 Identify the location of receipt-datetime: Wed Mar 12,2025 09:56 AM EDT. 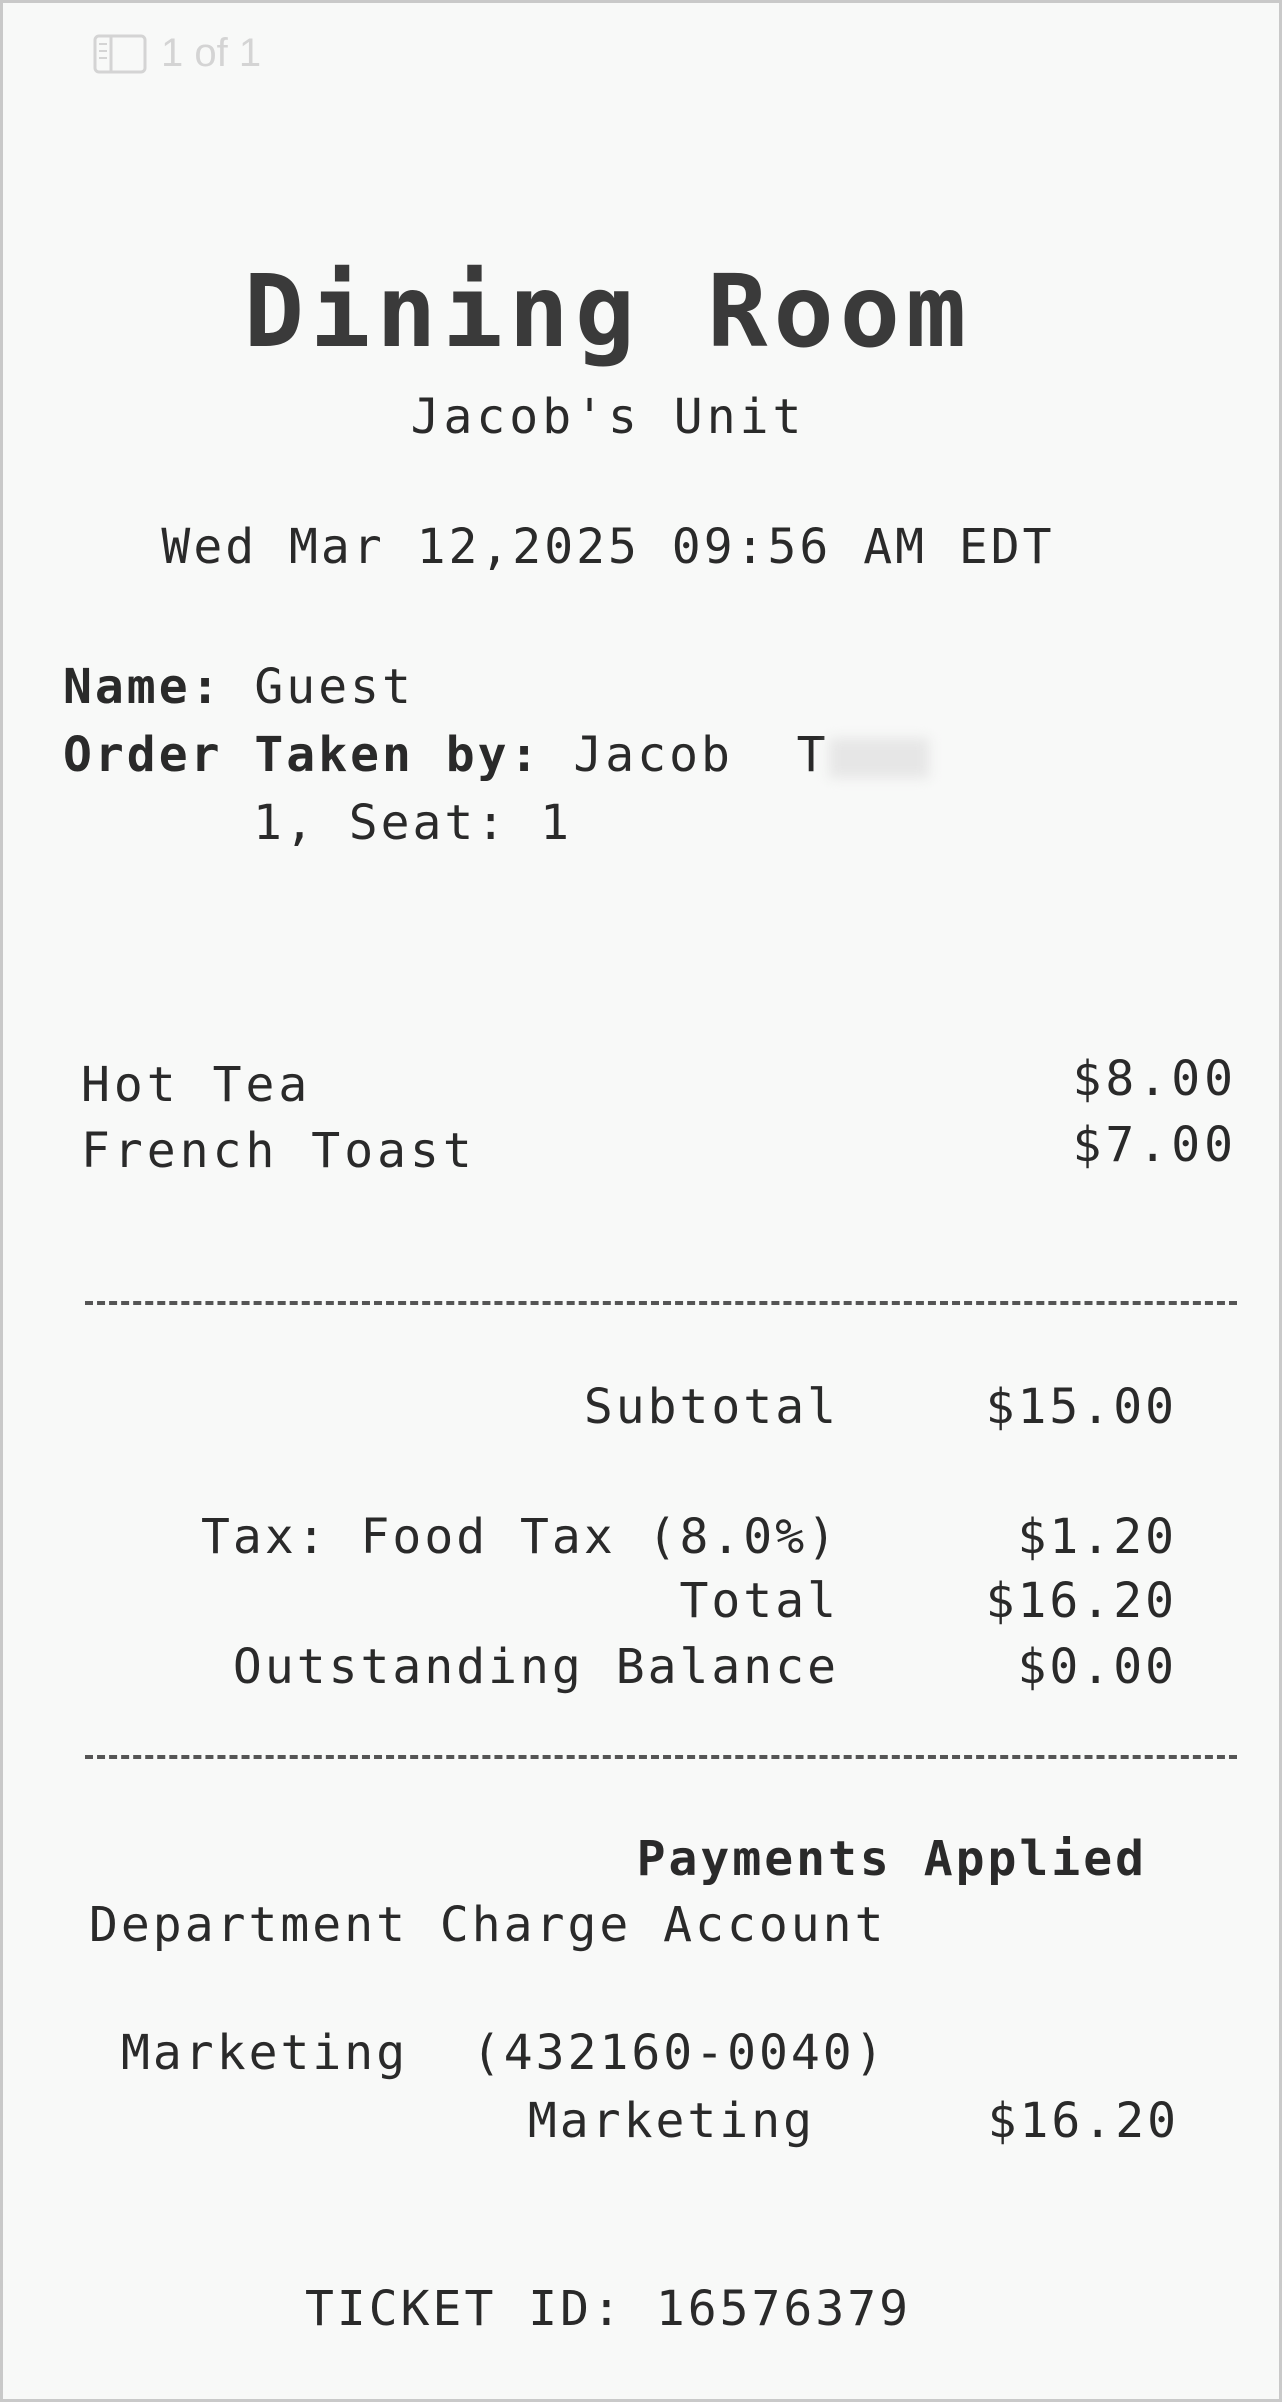
(608, 547).